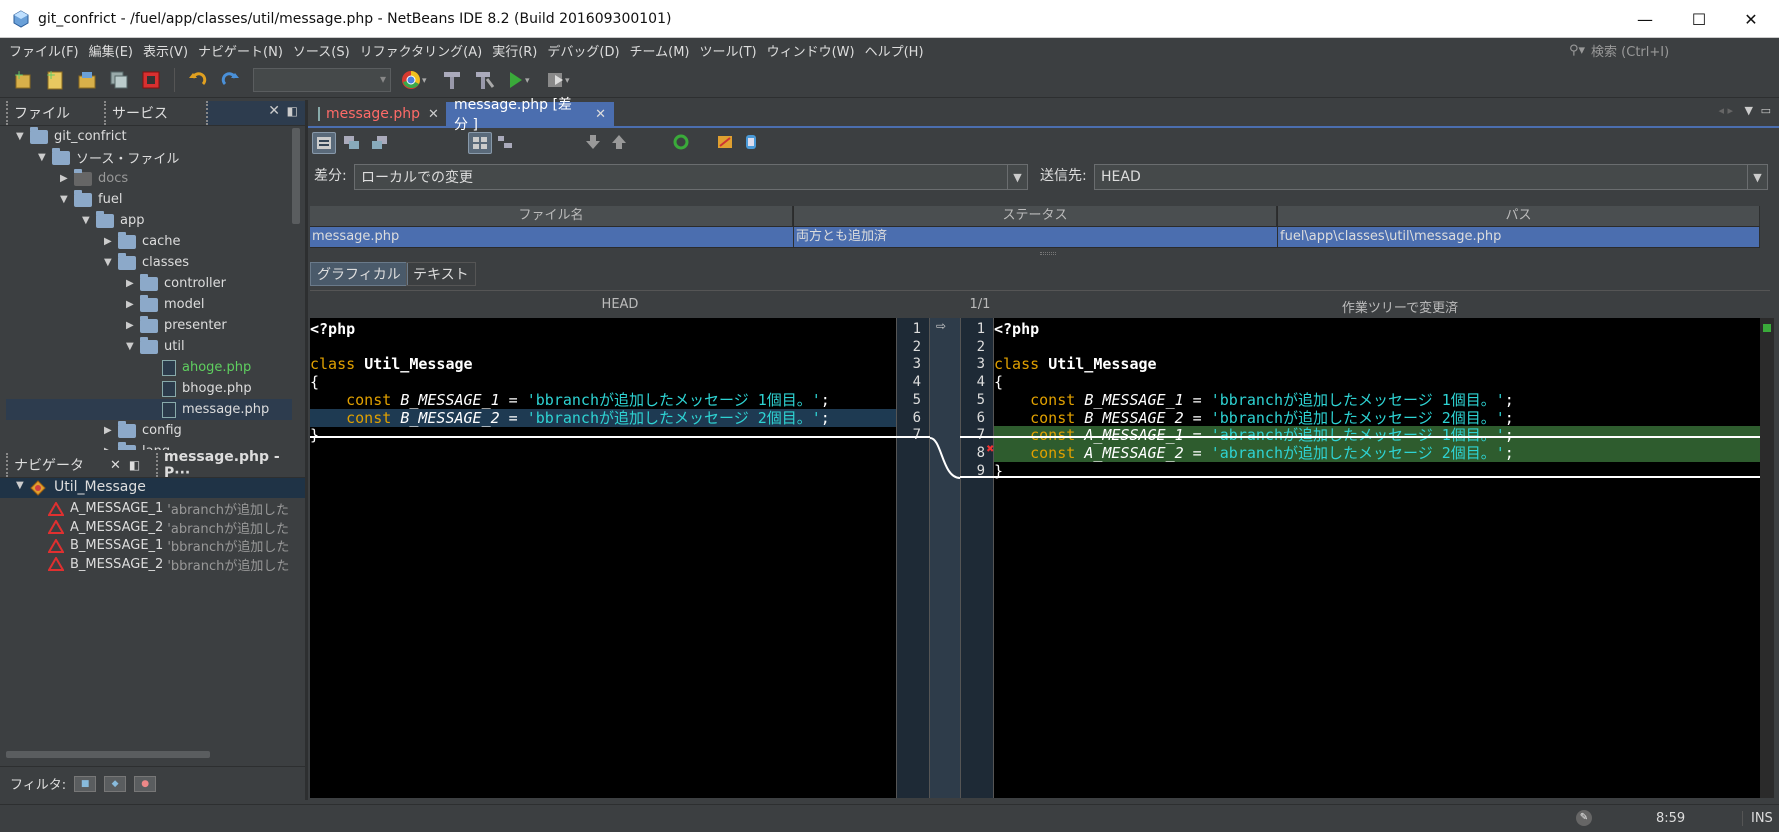 This screenshot has height=832, width=1779. I want to click on configuration-combo, so click(322, 79).